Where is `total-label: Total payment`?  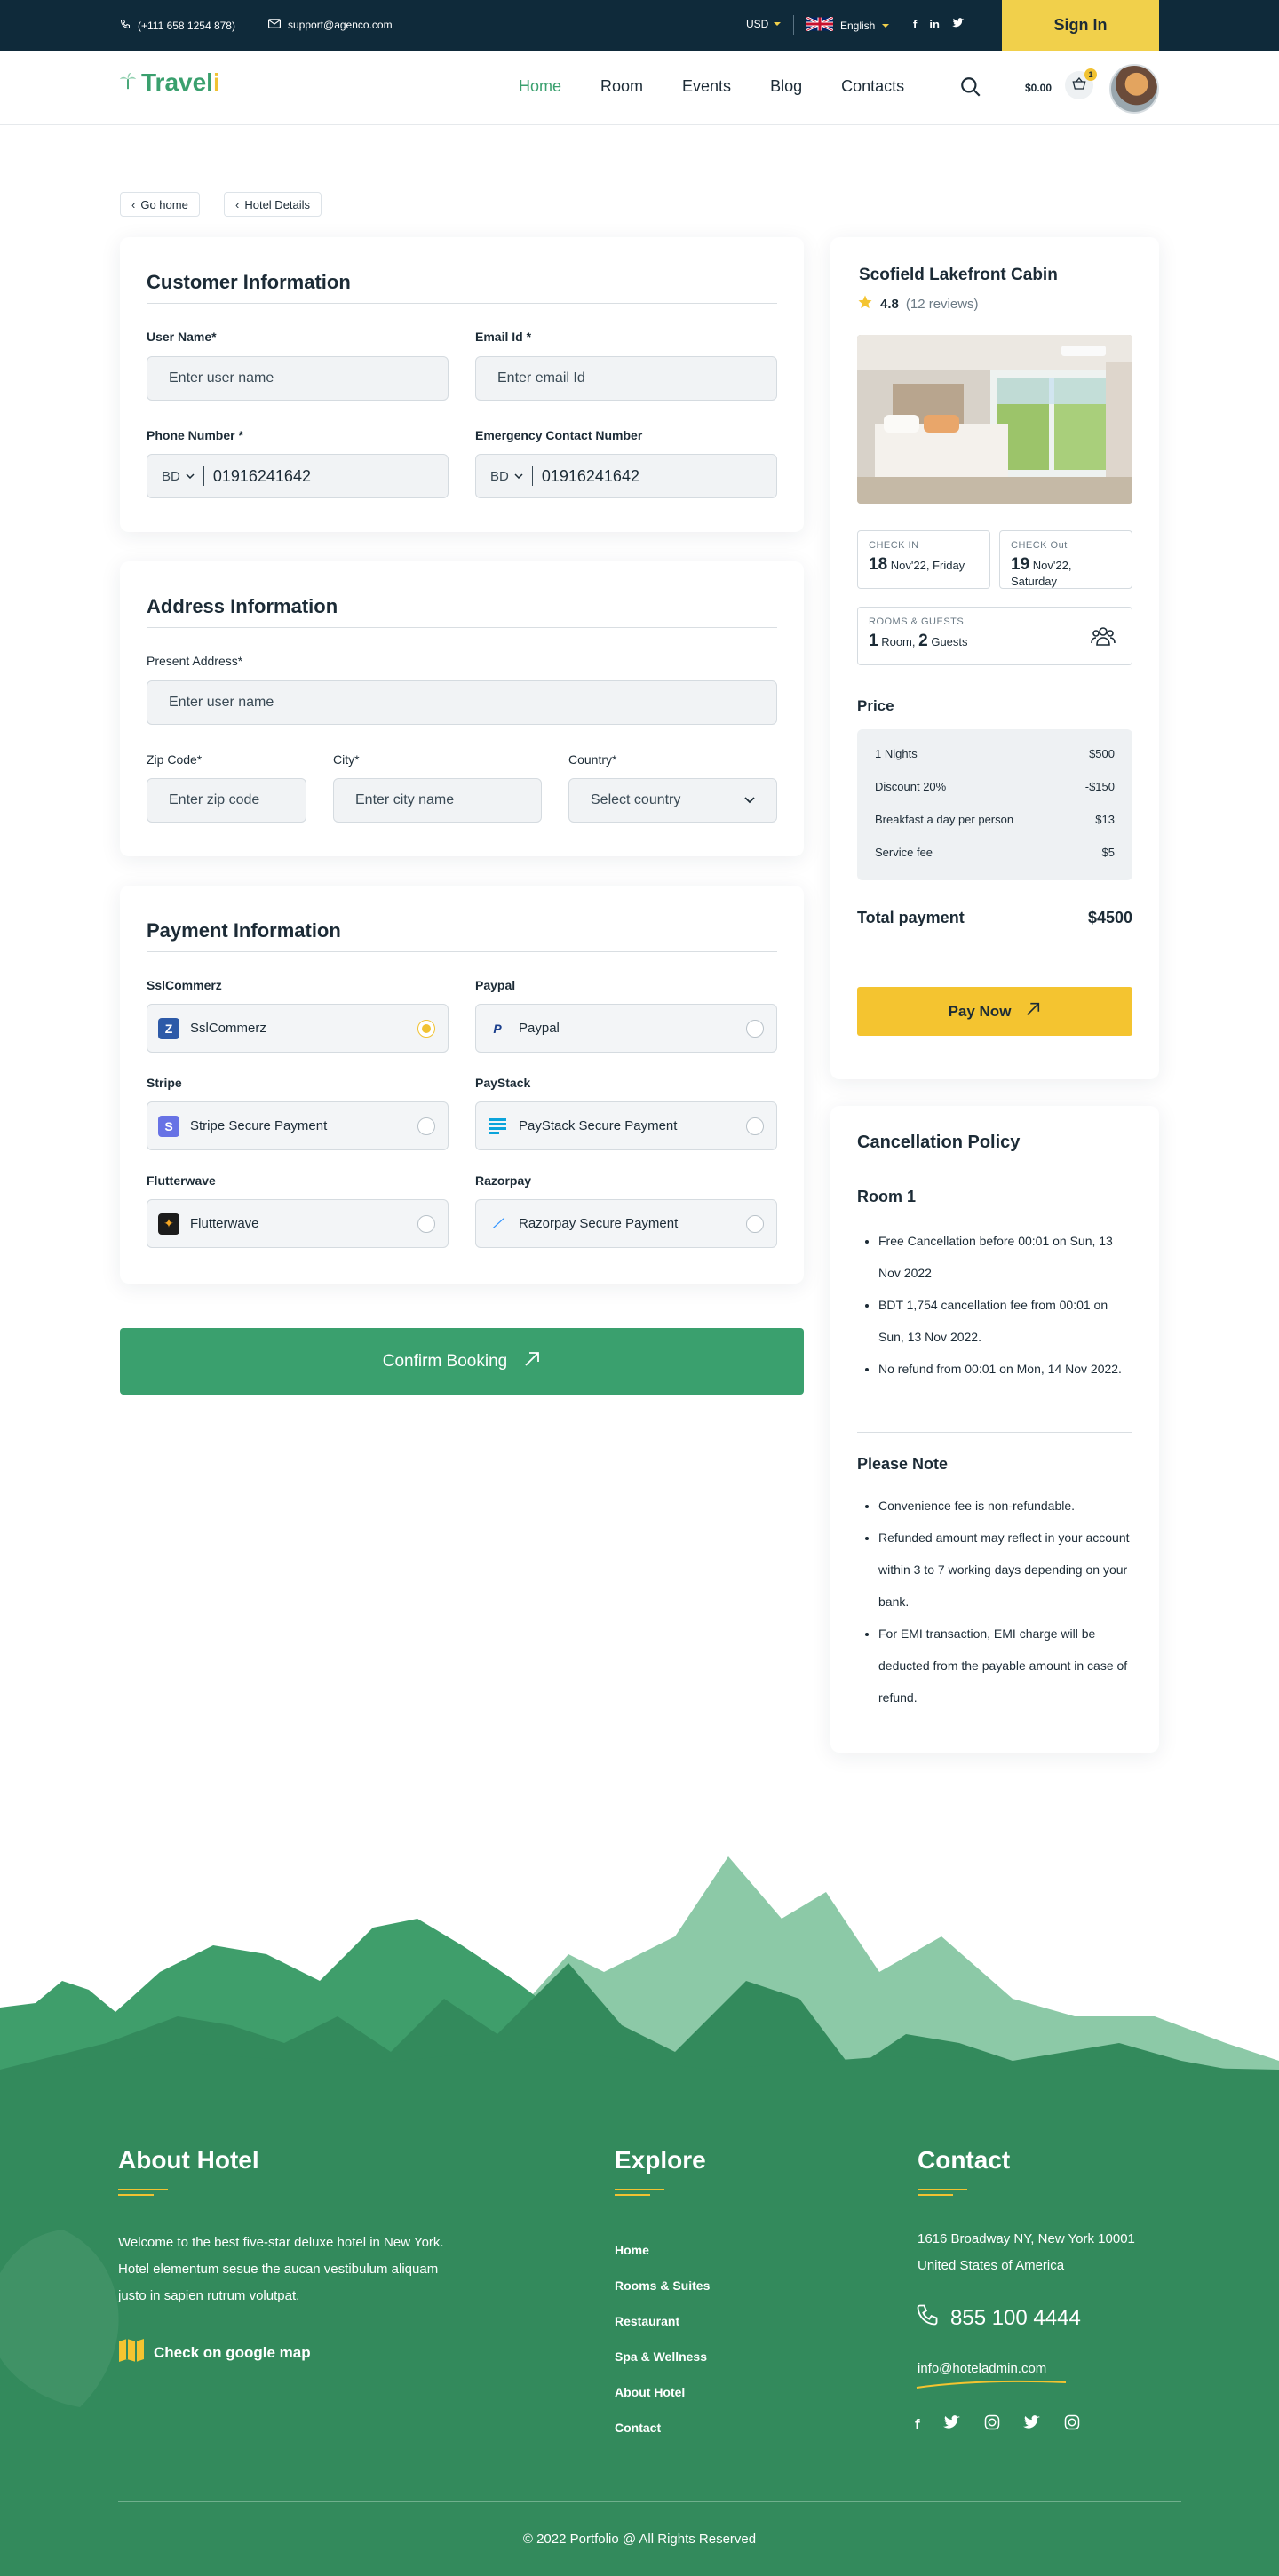 total-label: Total payment is located at coordinates (911, 917).